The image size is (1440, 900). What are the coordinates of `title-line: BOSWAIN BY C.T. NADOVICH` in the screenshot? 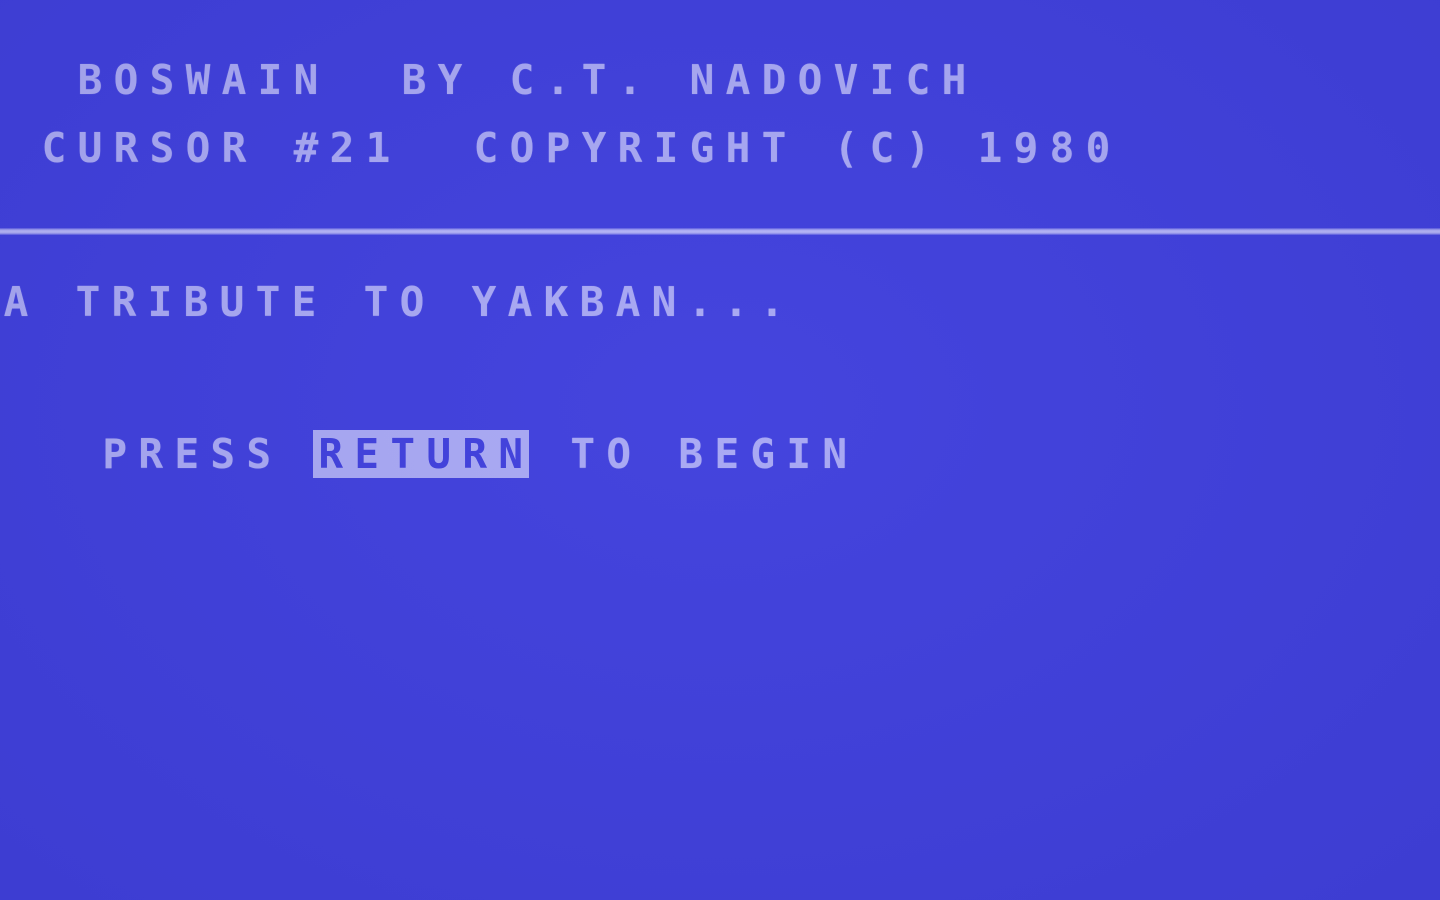 It's located at (522, 80).